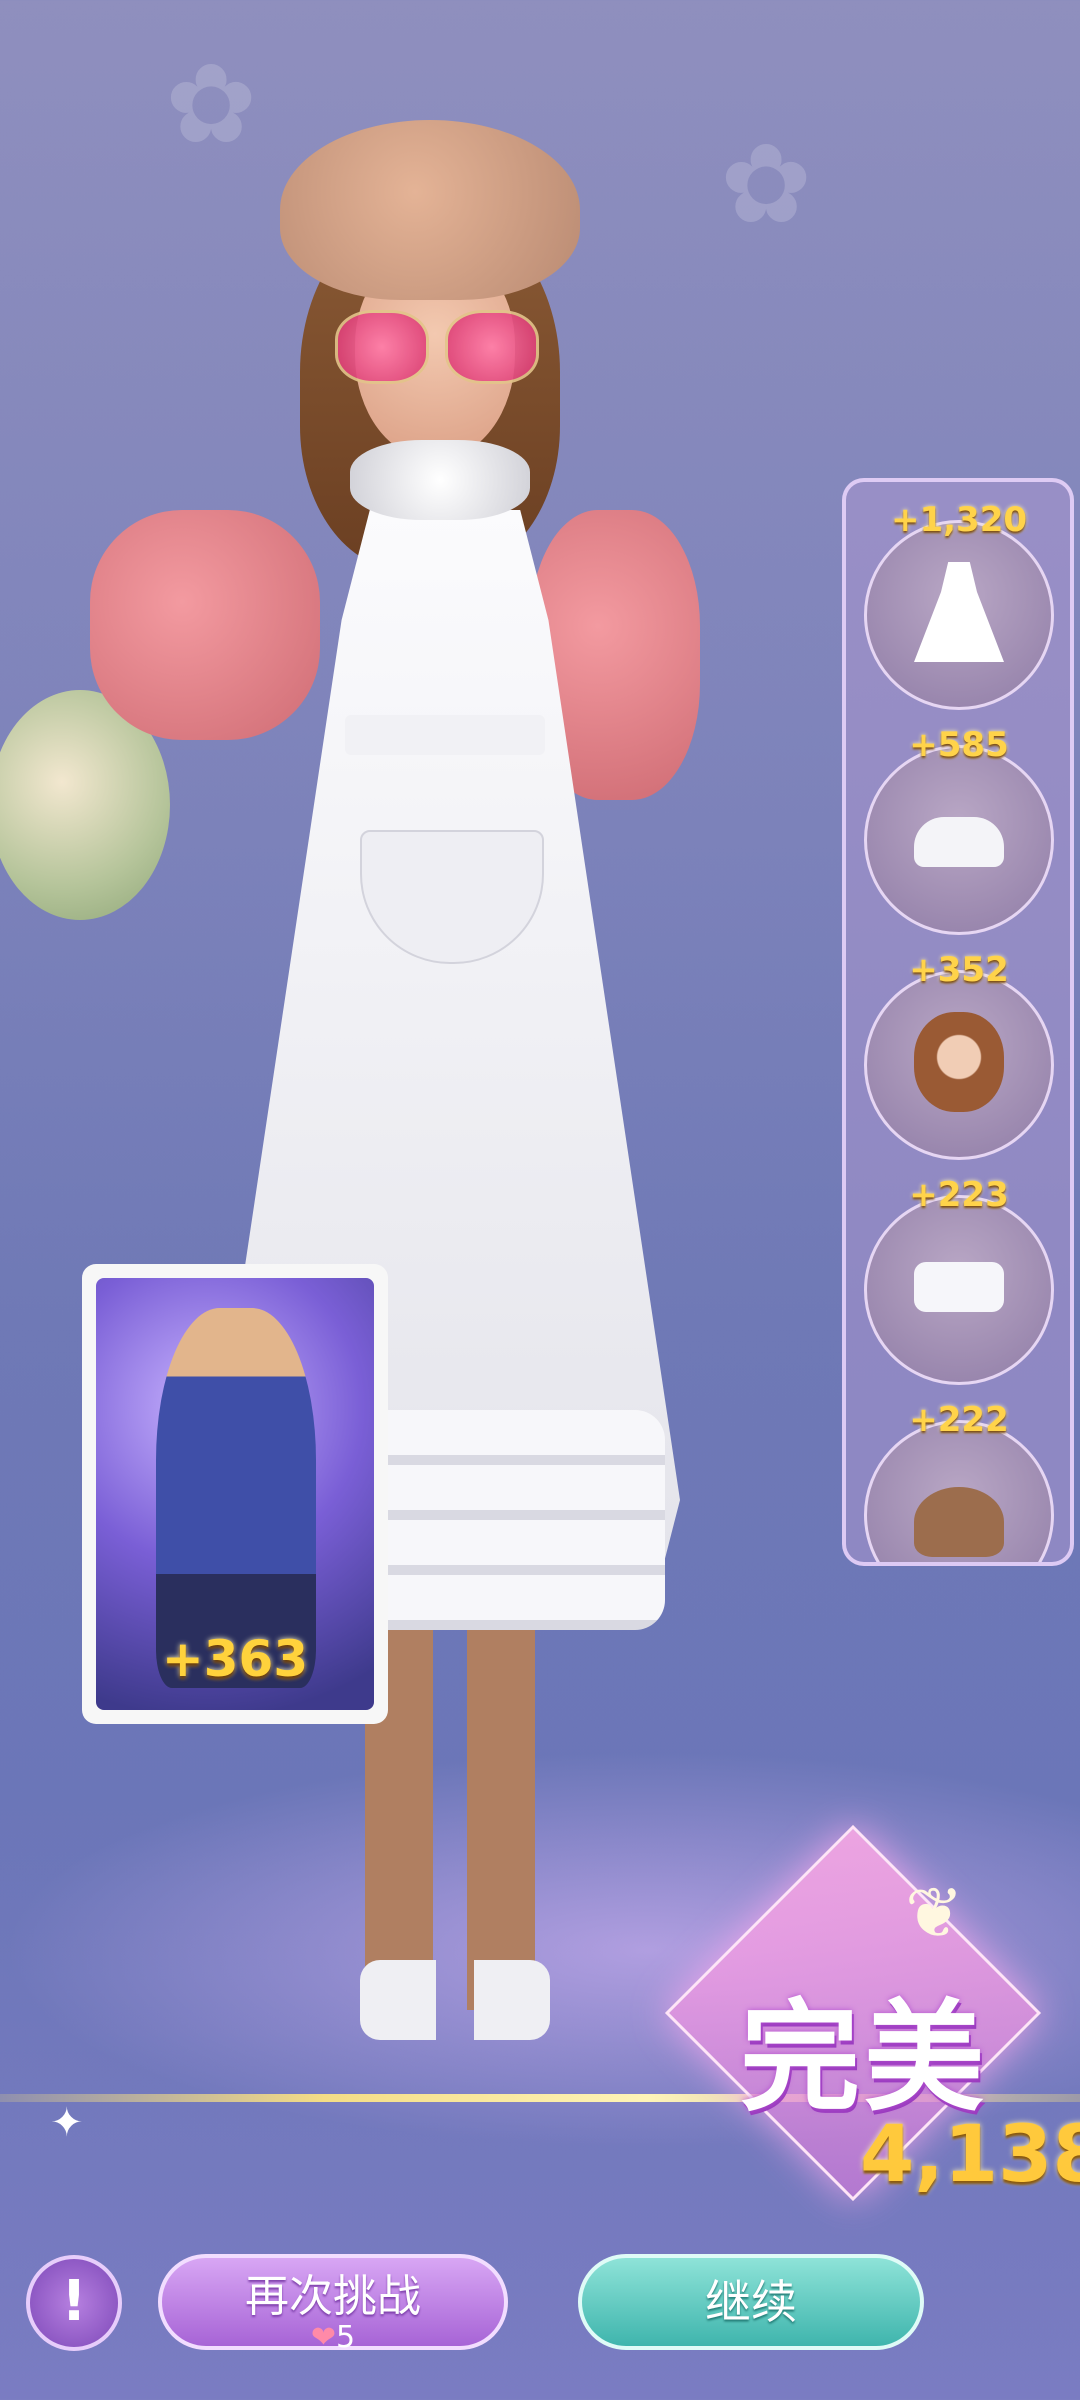 The image size is (1080, 2400). What do you see at coordinates (346, 2337) in the screenshot?
I see `retry-cost-value: 5` at bounding box center [346, 2337].